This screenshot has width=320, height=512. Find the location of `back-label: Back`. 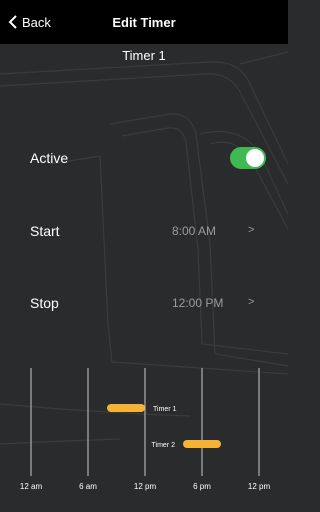

back-label: Back is located at coordinates (36, 22).